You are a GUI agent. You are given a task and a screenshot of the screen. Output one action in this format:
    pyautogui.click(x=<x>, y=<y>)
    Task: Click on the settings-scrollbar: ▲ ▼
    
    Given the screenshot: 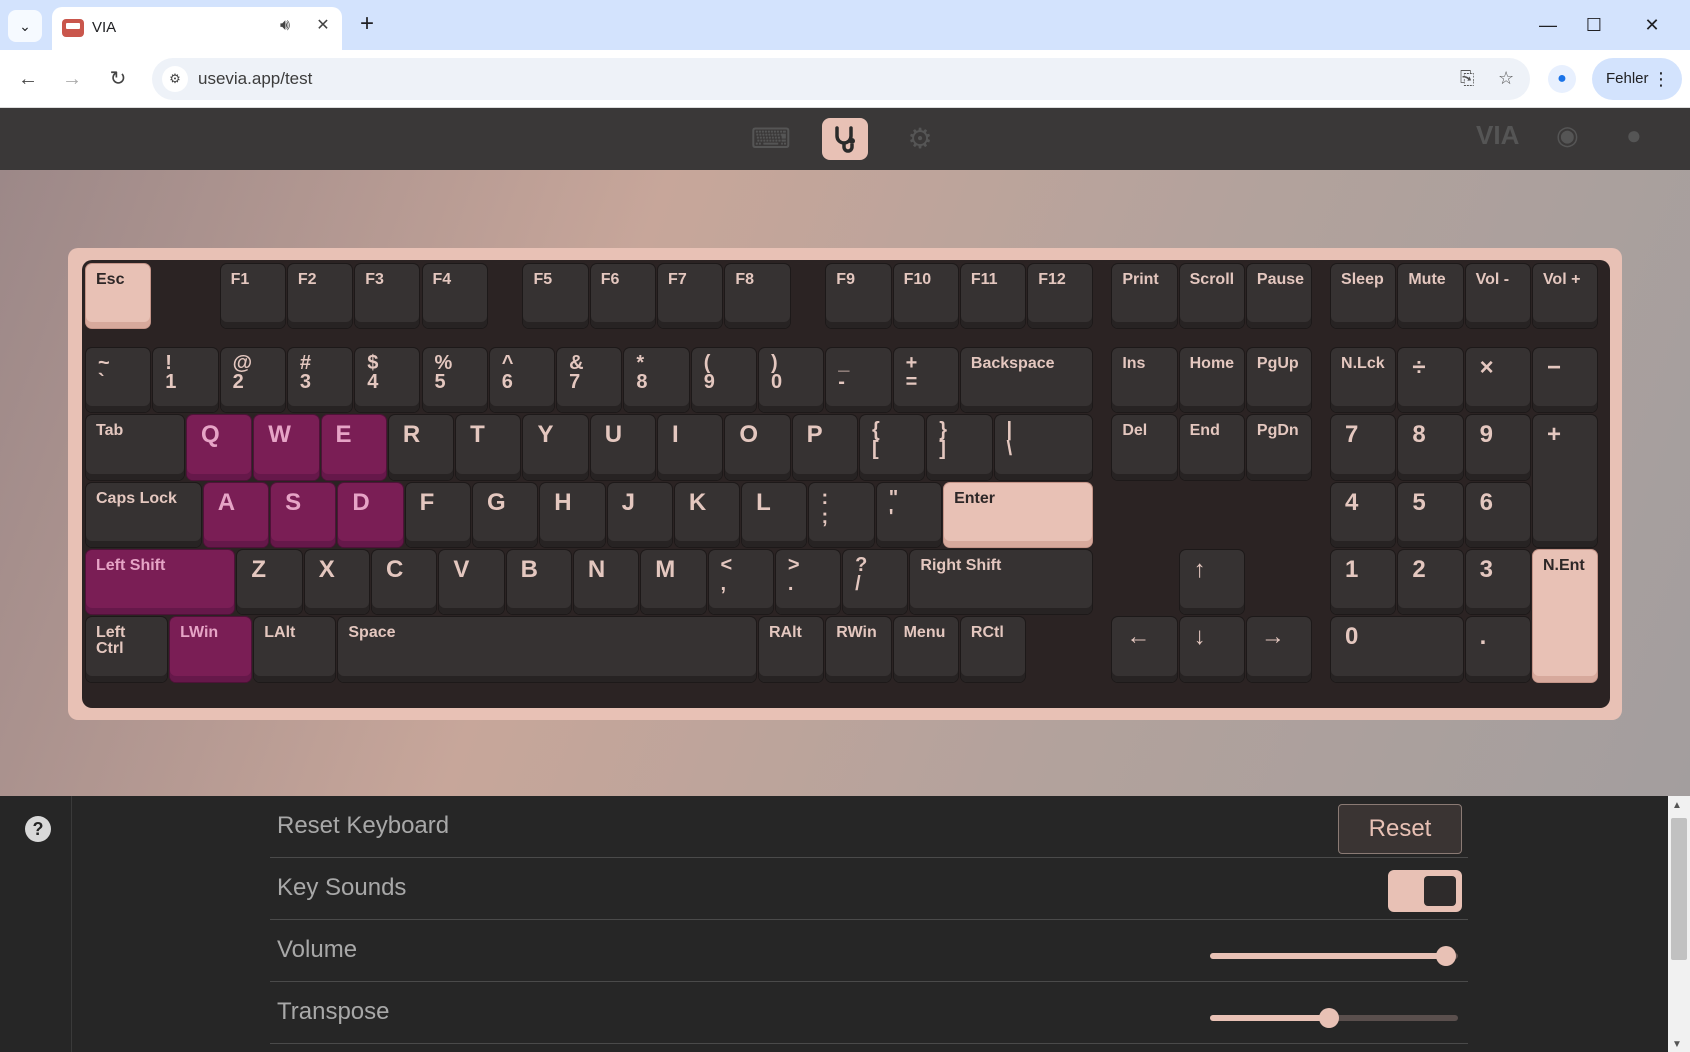 What is the action you would take?
    pyautogui.click(x=1679, y=924)
    